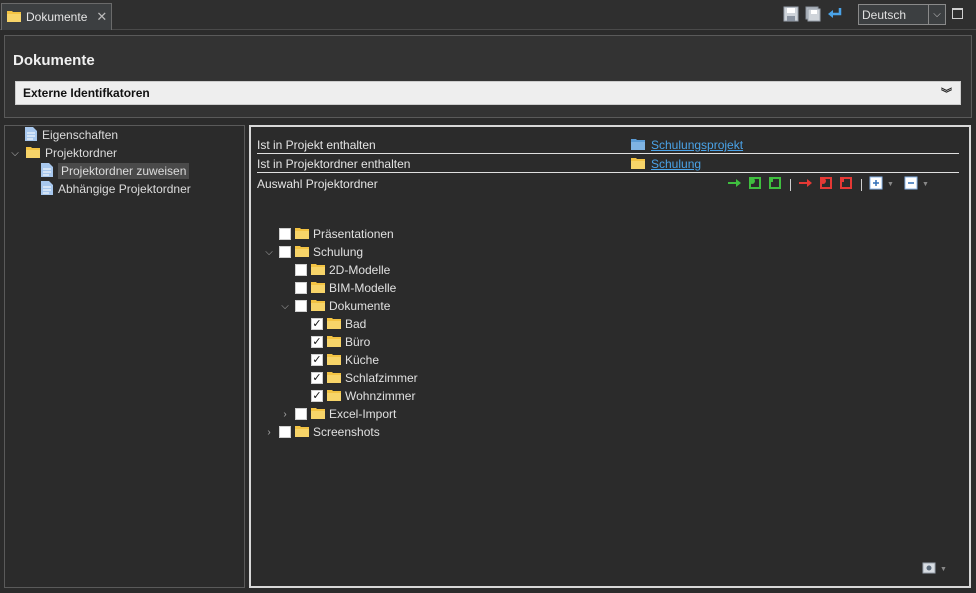 This screenshot has width=976, height=593. What do you see at coordinates (360, 306) in the screenshot?
I see `tree-row-label: Dokumente` at bounding box center [360, 306].